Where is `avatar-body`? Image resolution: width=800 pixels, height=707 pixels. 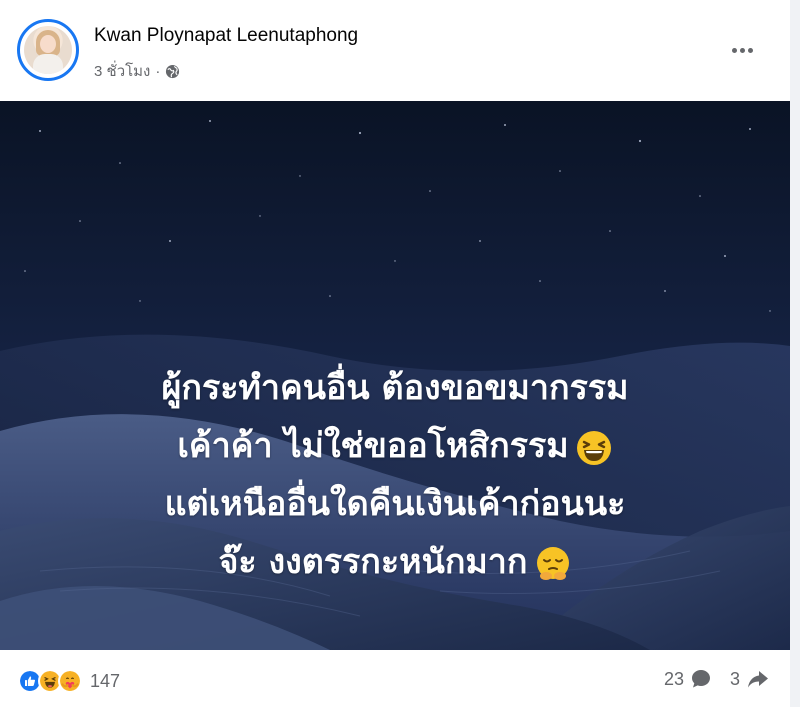 avatar-body is located at coordinates (48, 64).